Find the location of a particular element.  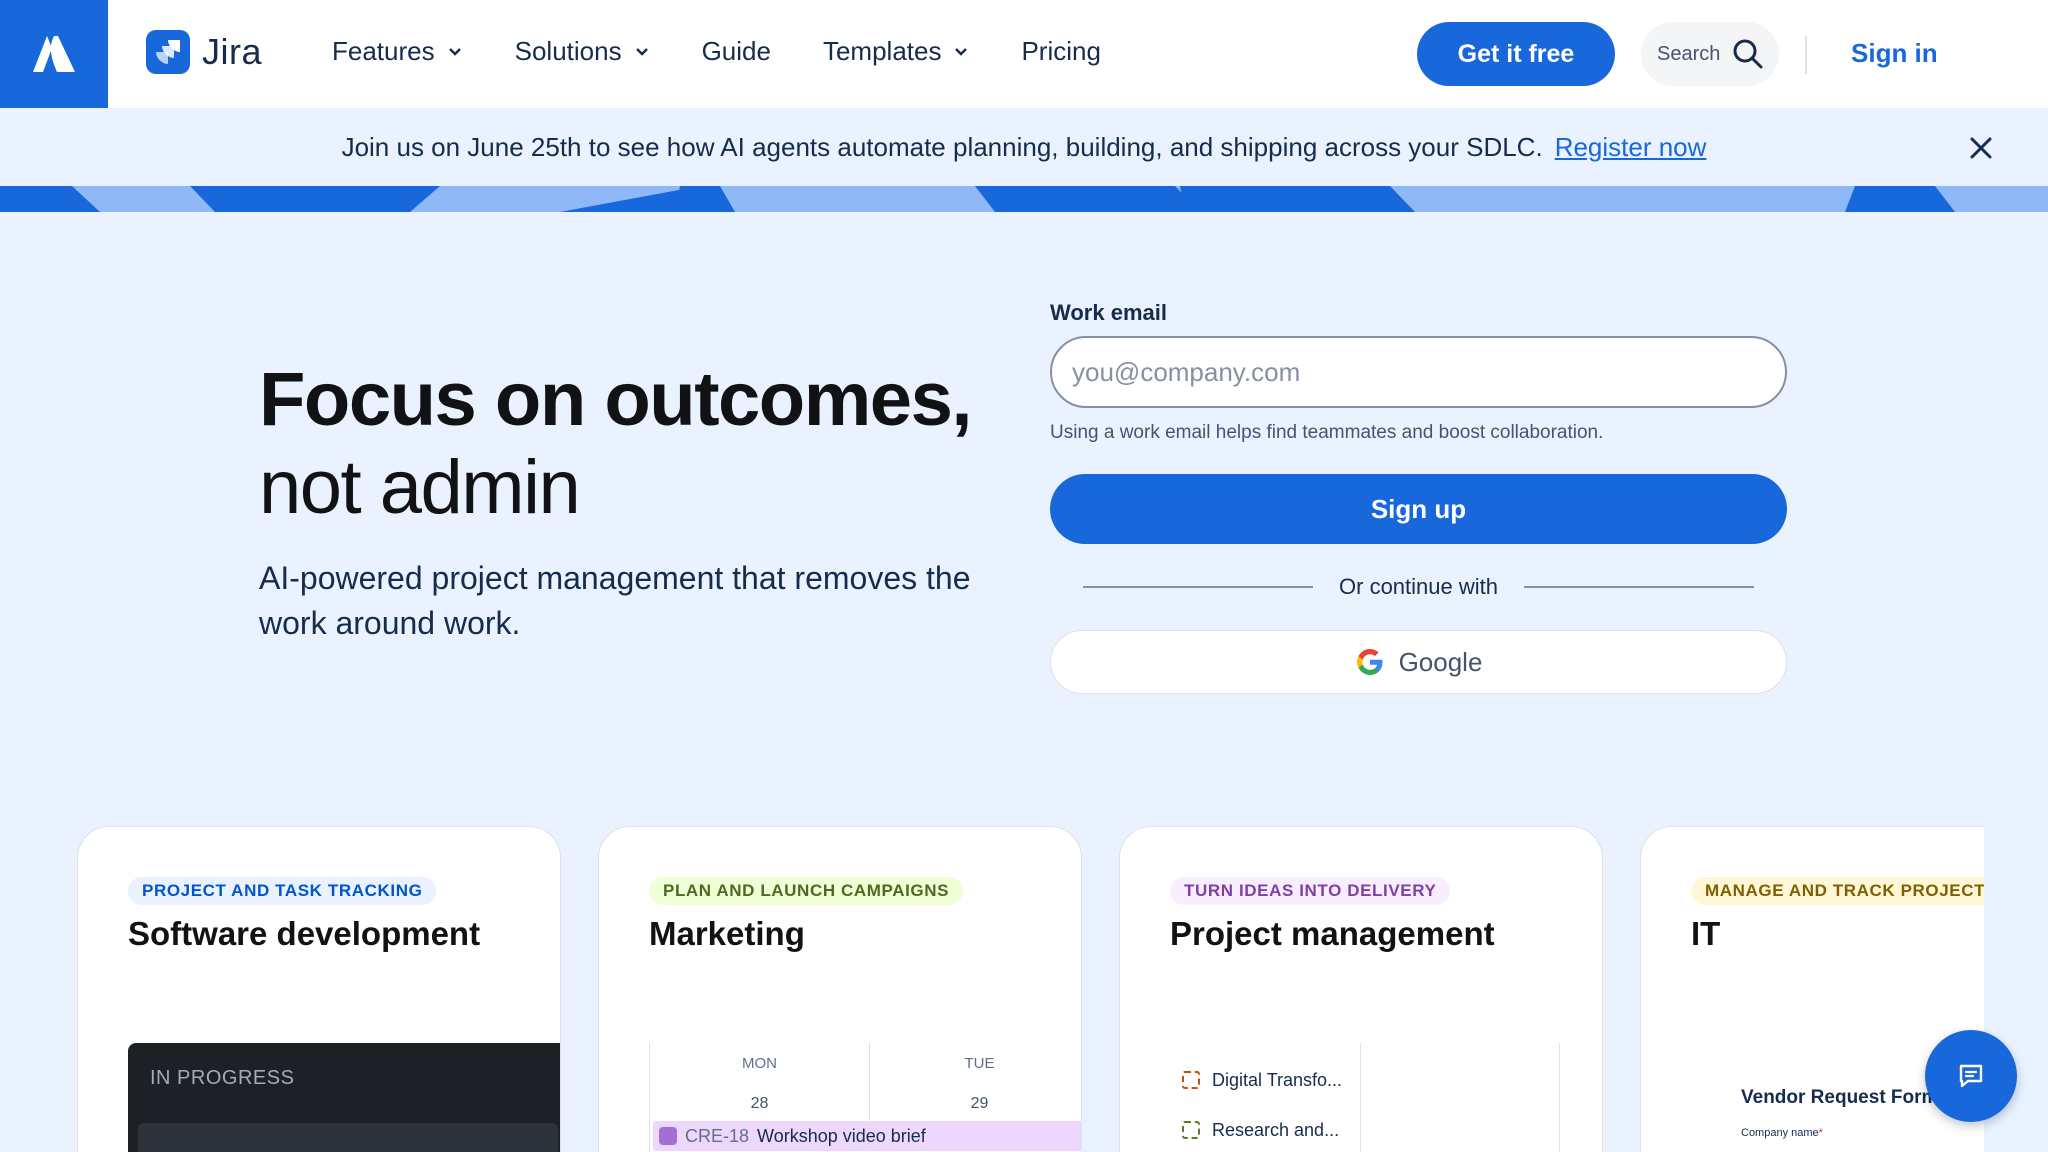

hero-title-bold: Focus on outcomes, is located at coordinates (615, 399).